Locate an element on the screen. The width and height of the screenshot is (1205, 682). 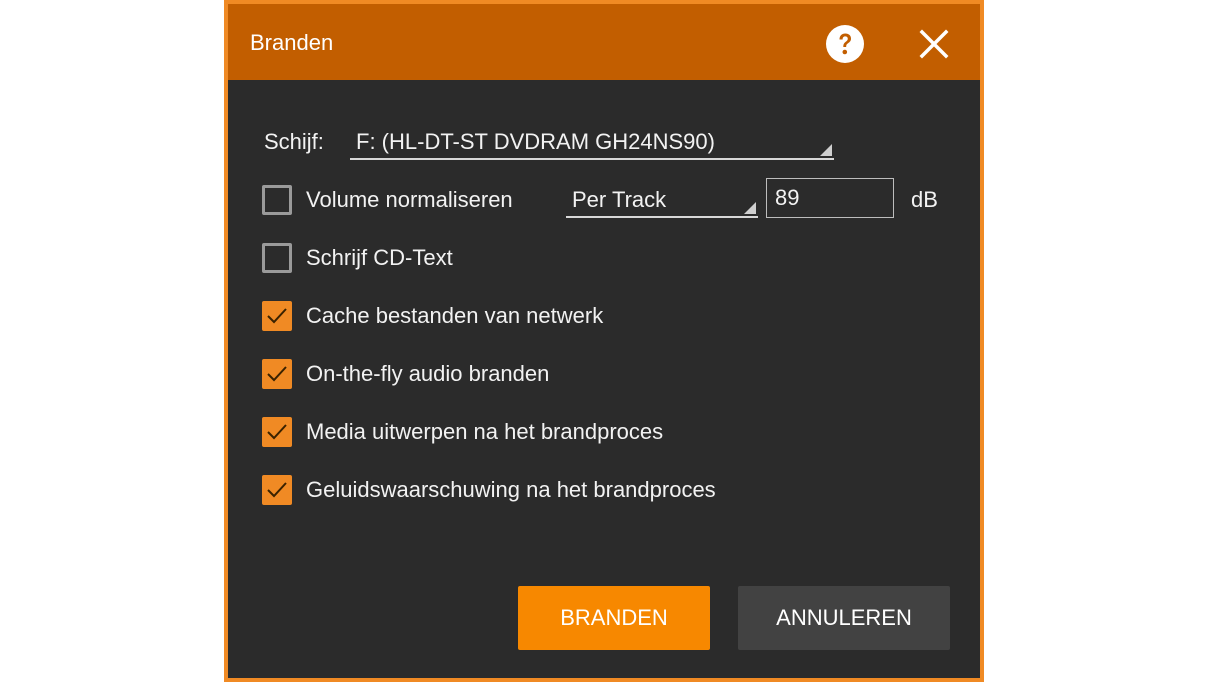
sound-label: Geluidswaarschuwing na het brandproces is located at coordinates (511, 489).